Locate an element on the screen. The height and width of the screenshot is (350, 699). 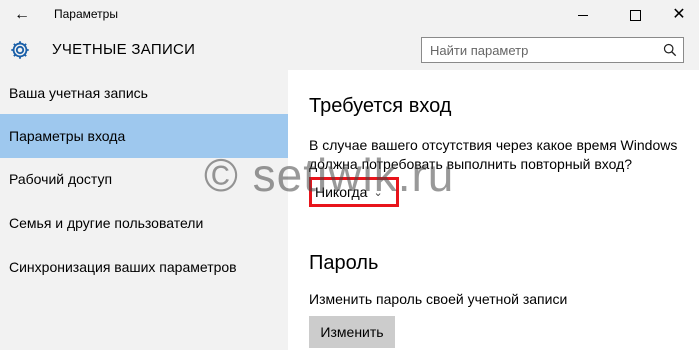
search-icon is located at coordinates (670, 50).